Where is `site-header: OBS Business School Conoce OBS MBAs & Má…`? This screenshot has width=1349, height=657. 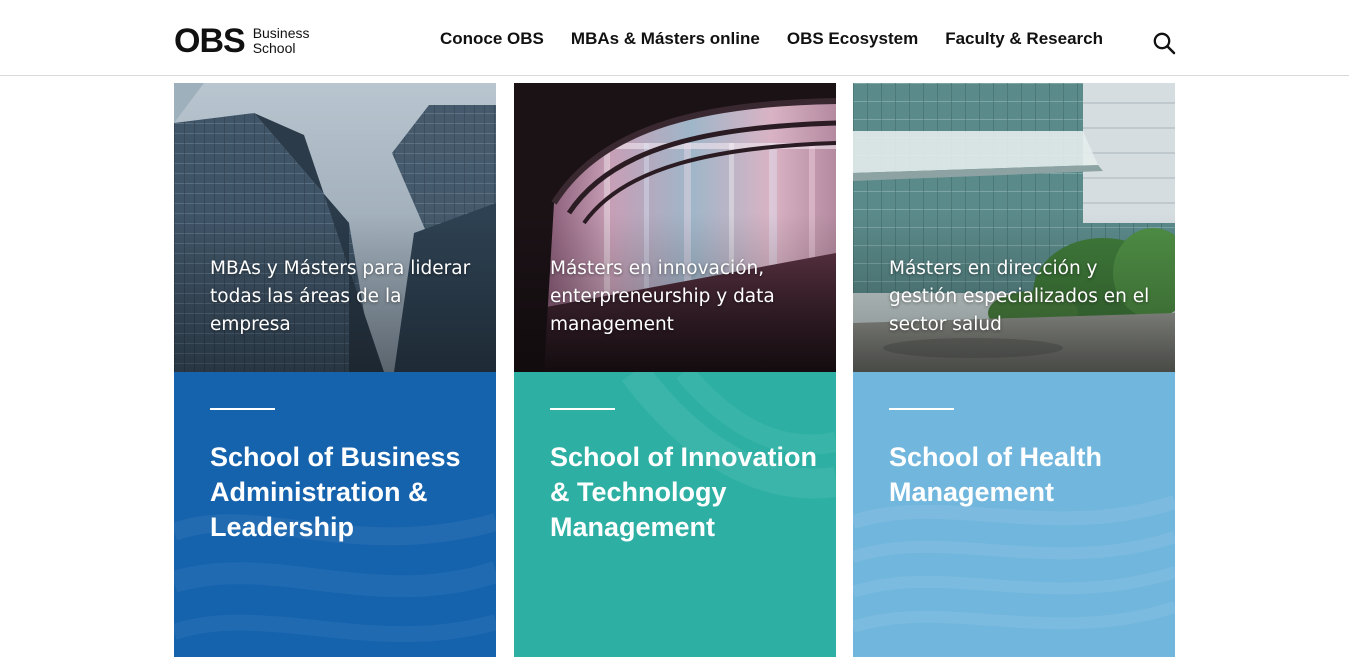 site-header: OBS Business School Conoce OBS MBAs & Má… is located at coordinates (674, 38).